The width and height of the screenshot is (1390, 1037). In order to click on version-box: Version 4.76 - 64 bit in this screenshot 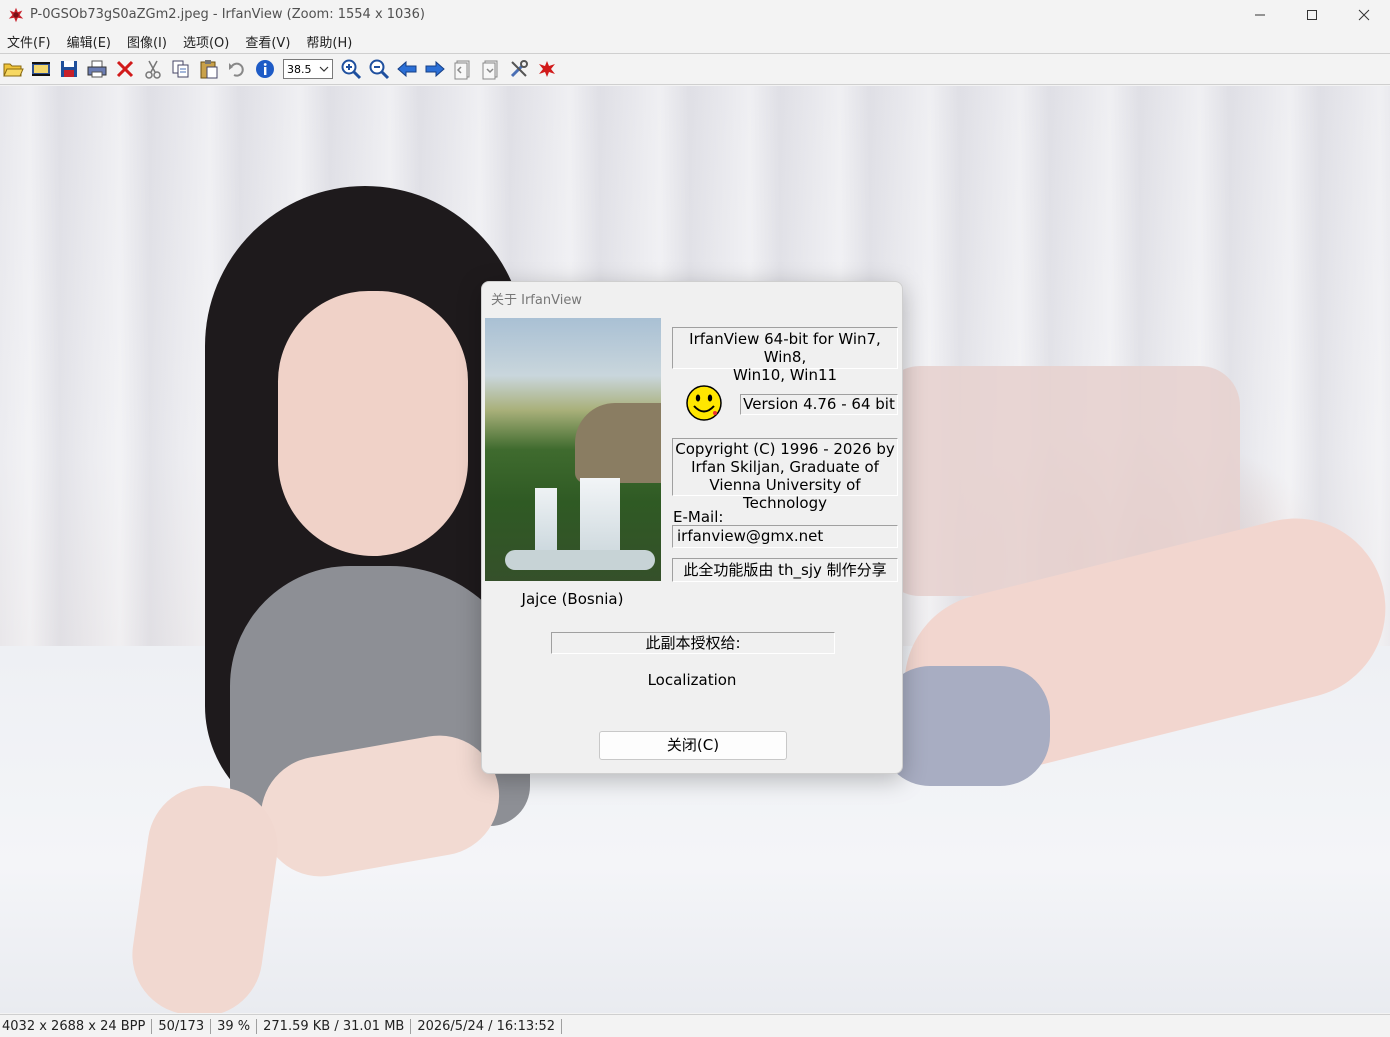, I will do `click(819, 404)`.